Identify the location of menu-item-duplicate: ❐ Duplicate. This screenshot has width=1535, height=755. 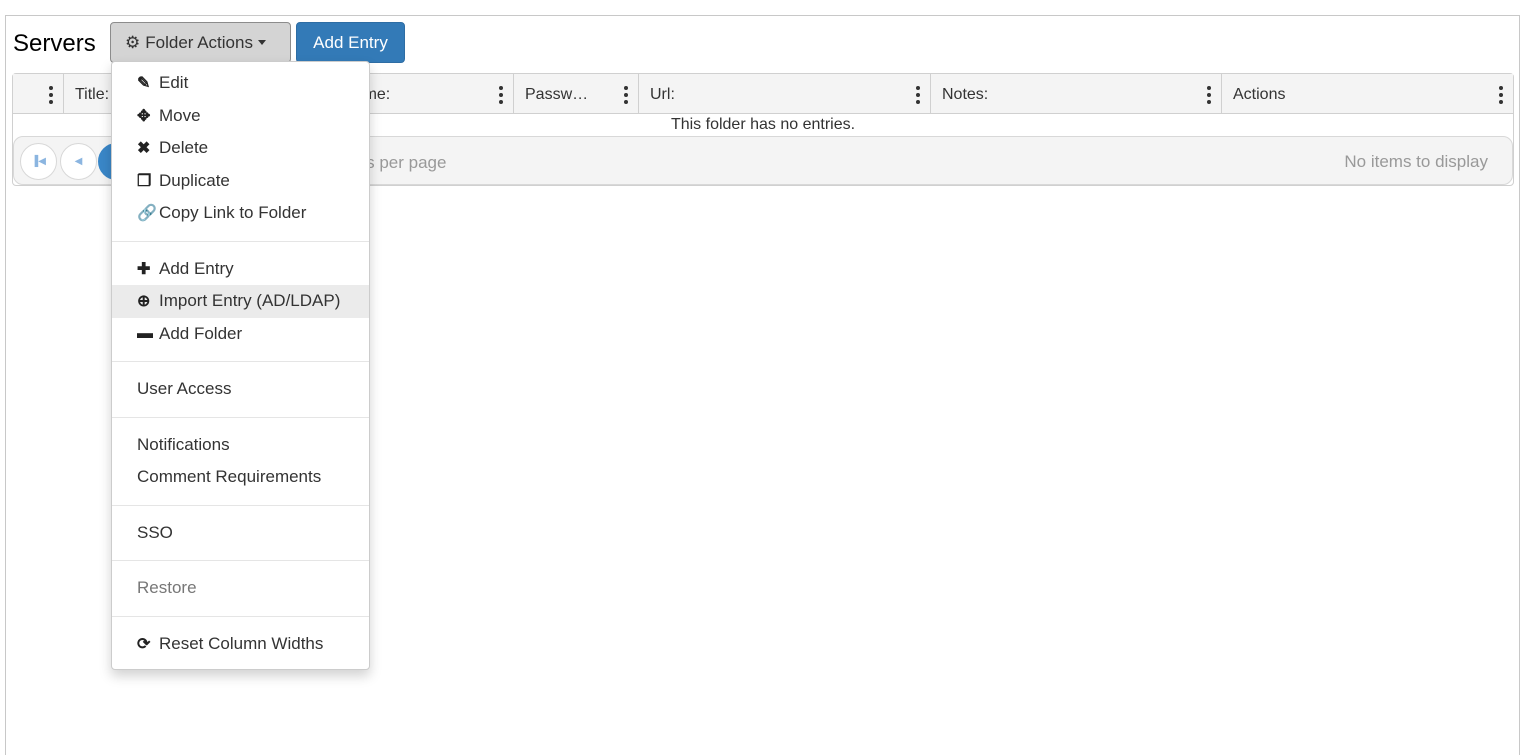
(240, 181).